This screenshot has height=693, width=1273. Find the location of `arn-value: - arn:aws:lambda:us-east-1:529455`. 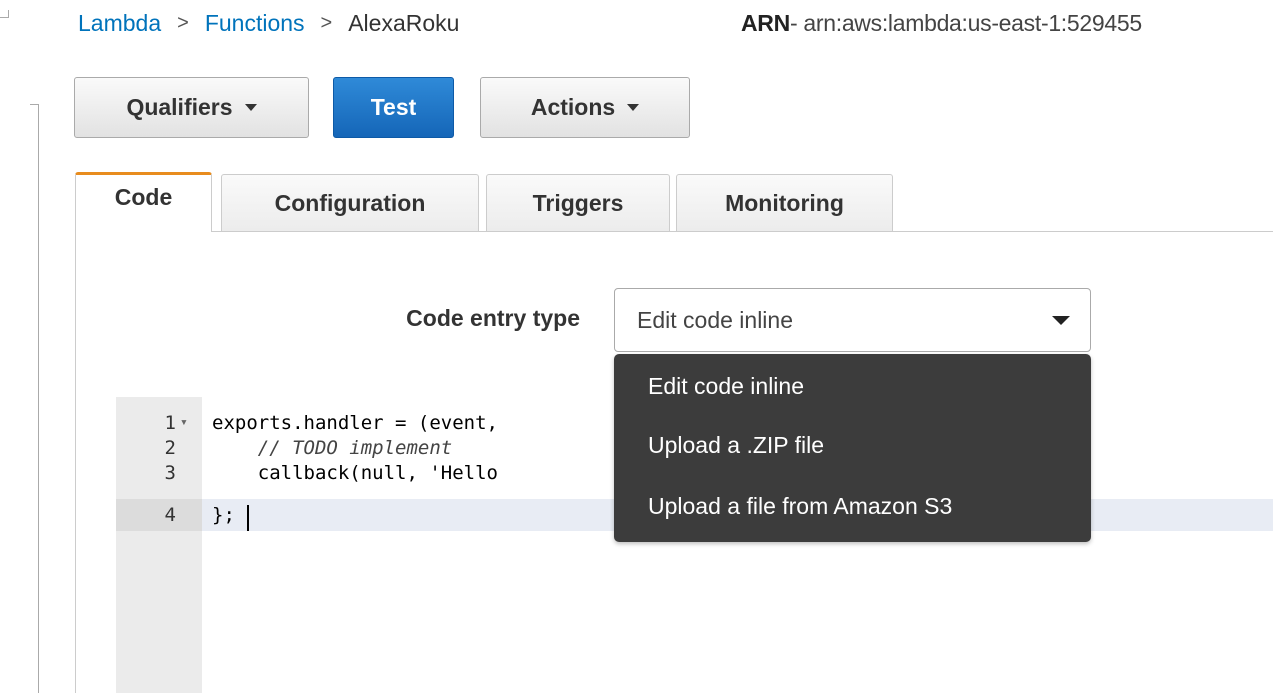

arn-value: - arn:aws:lambda:us-east-1:529455 is located at coordinates (965, 22).